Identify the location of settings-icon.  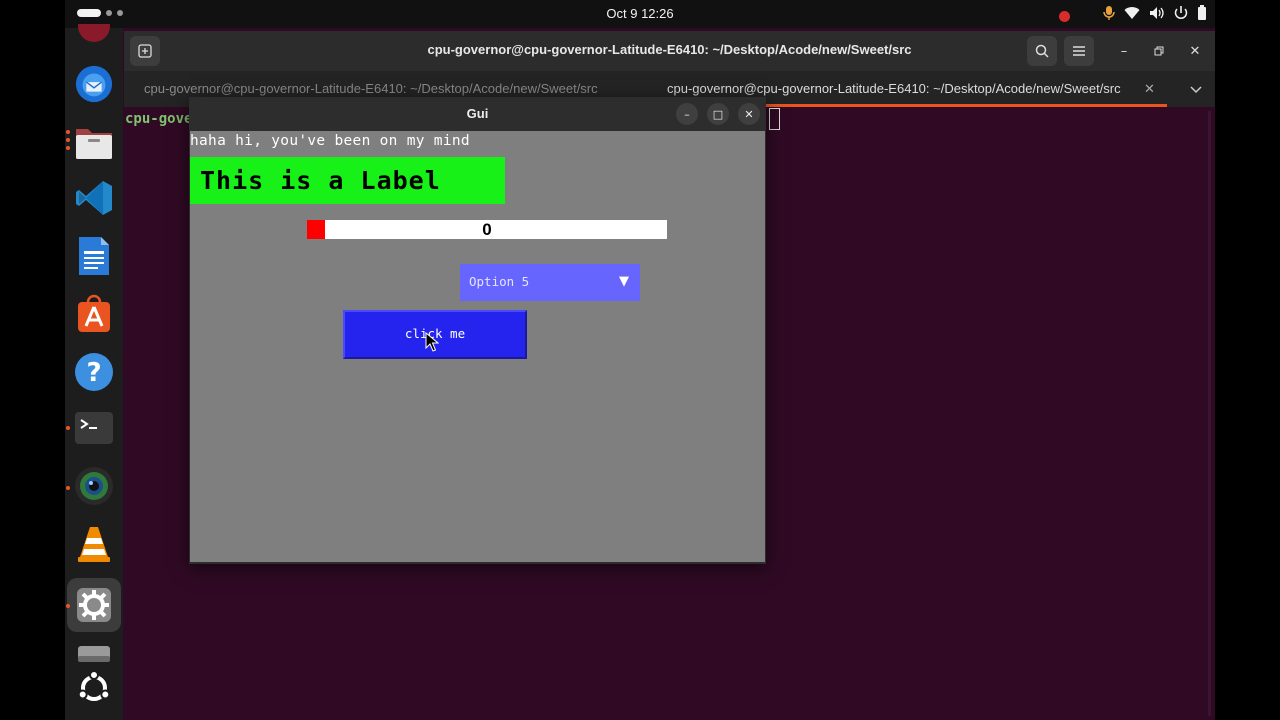
(94, 605).